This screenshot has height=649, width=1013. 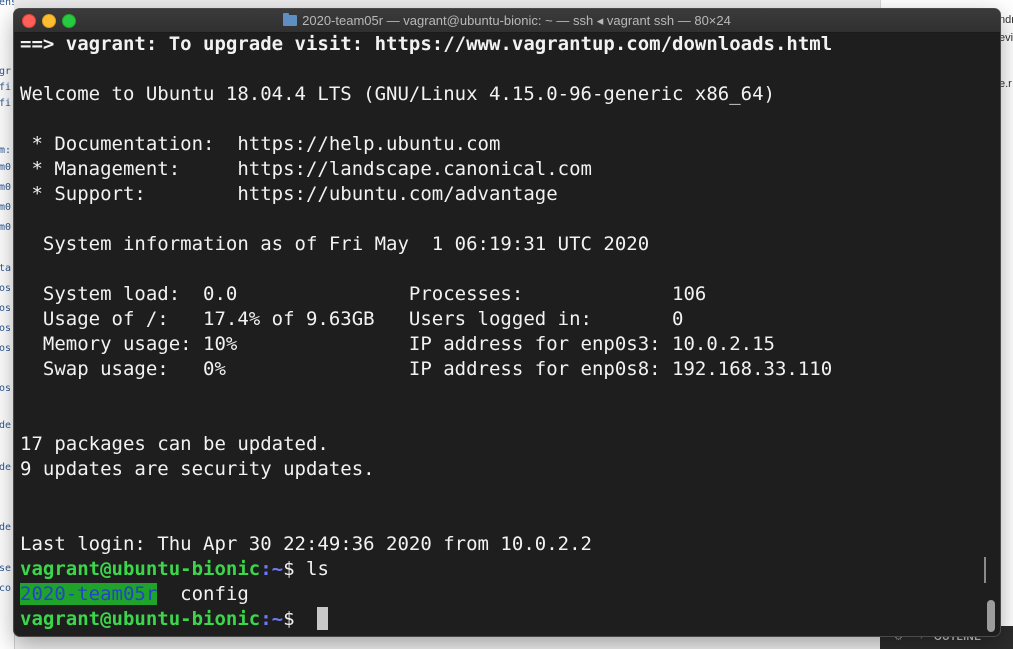 What do you see at coordinates (985, 570) in the screenshot?
I see `scroll-indicator` at bounding box center [985, 570].